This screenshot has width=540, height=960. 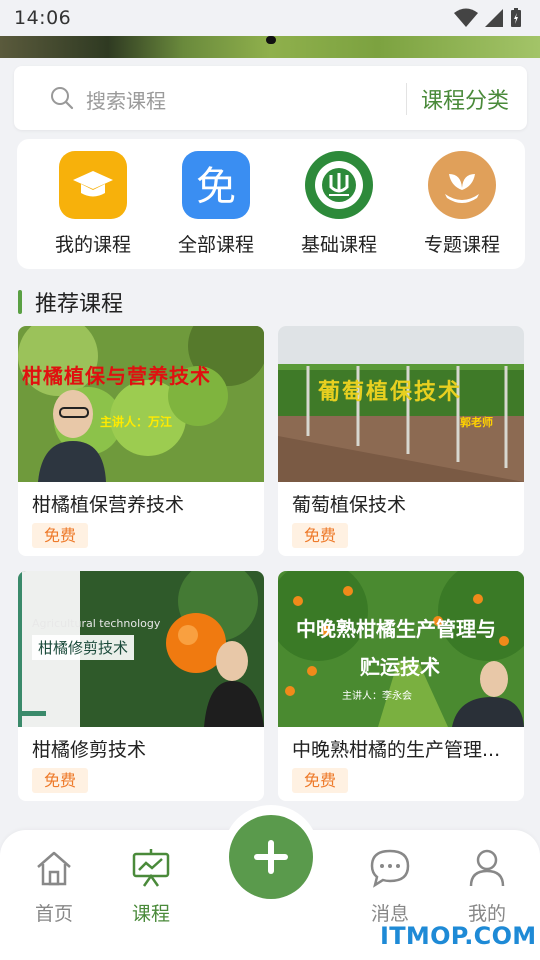 I want to click on plus-icon, so click(x=271, y=857).